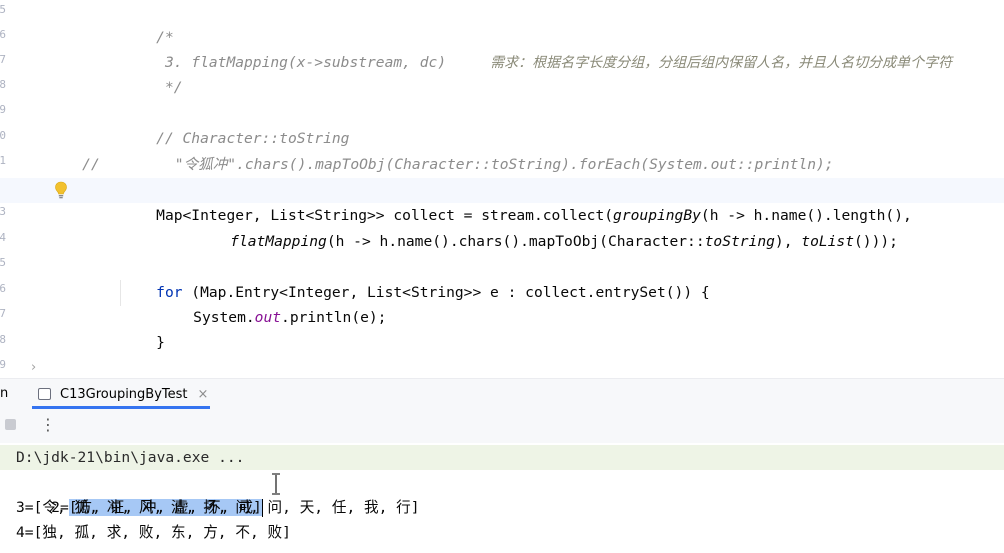  Describe the element at coordinates (10, 424) in the screenshot. I see `stop-icon` at that location.